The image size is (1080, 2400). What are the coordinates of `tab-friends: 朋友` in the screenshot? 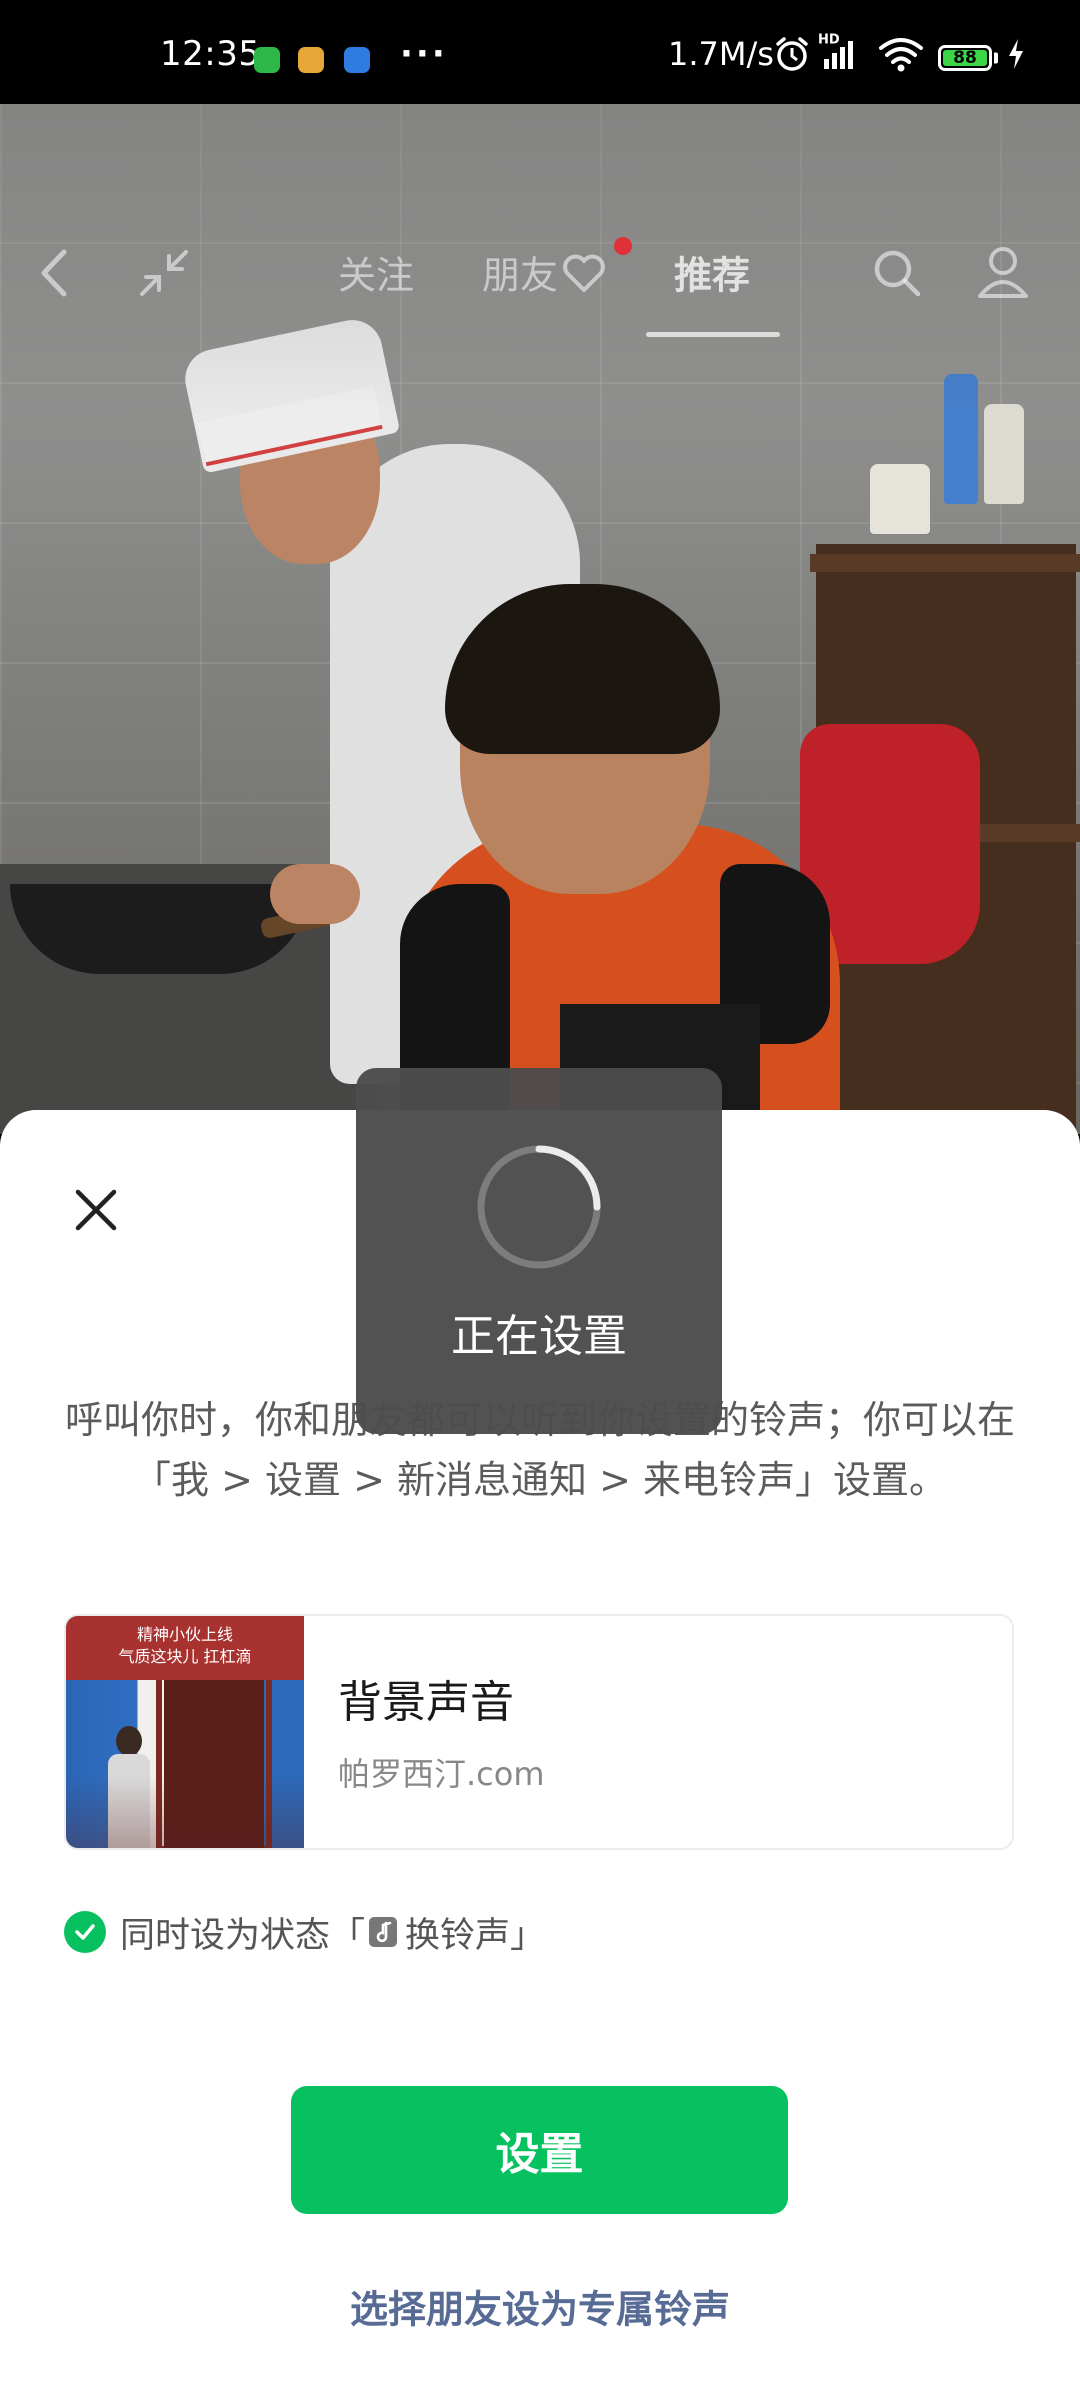 It's located at (520, 272).